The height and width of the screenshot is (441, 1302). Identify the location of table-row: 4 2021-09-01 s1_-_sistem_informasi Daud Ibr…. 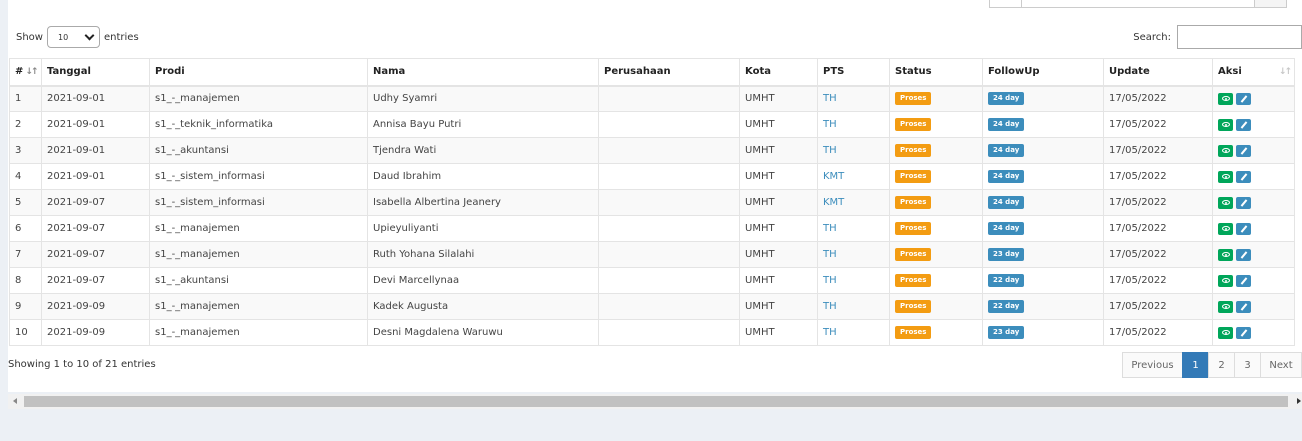
(652, 176).